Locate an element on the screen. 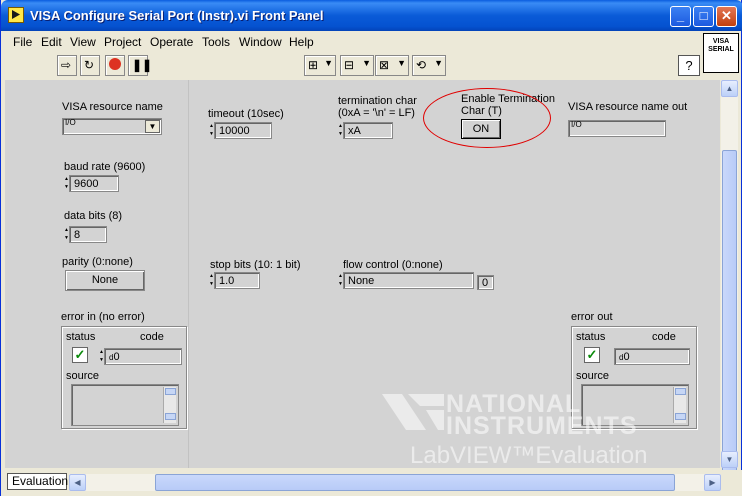  timeout-label: timeout (10sec) is located at coordinates (246, 114).